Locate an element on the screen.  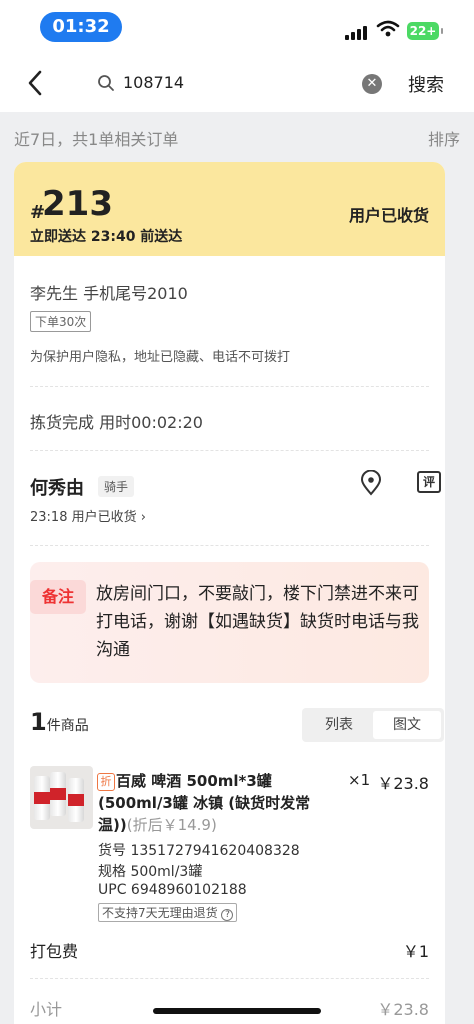
location-icon is located at coordinates (371, 483).